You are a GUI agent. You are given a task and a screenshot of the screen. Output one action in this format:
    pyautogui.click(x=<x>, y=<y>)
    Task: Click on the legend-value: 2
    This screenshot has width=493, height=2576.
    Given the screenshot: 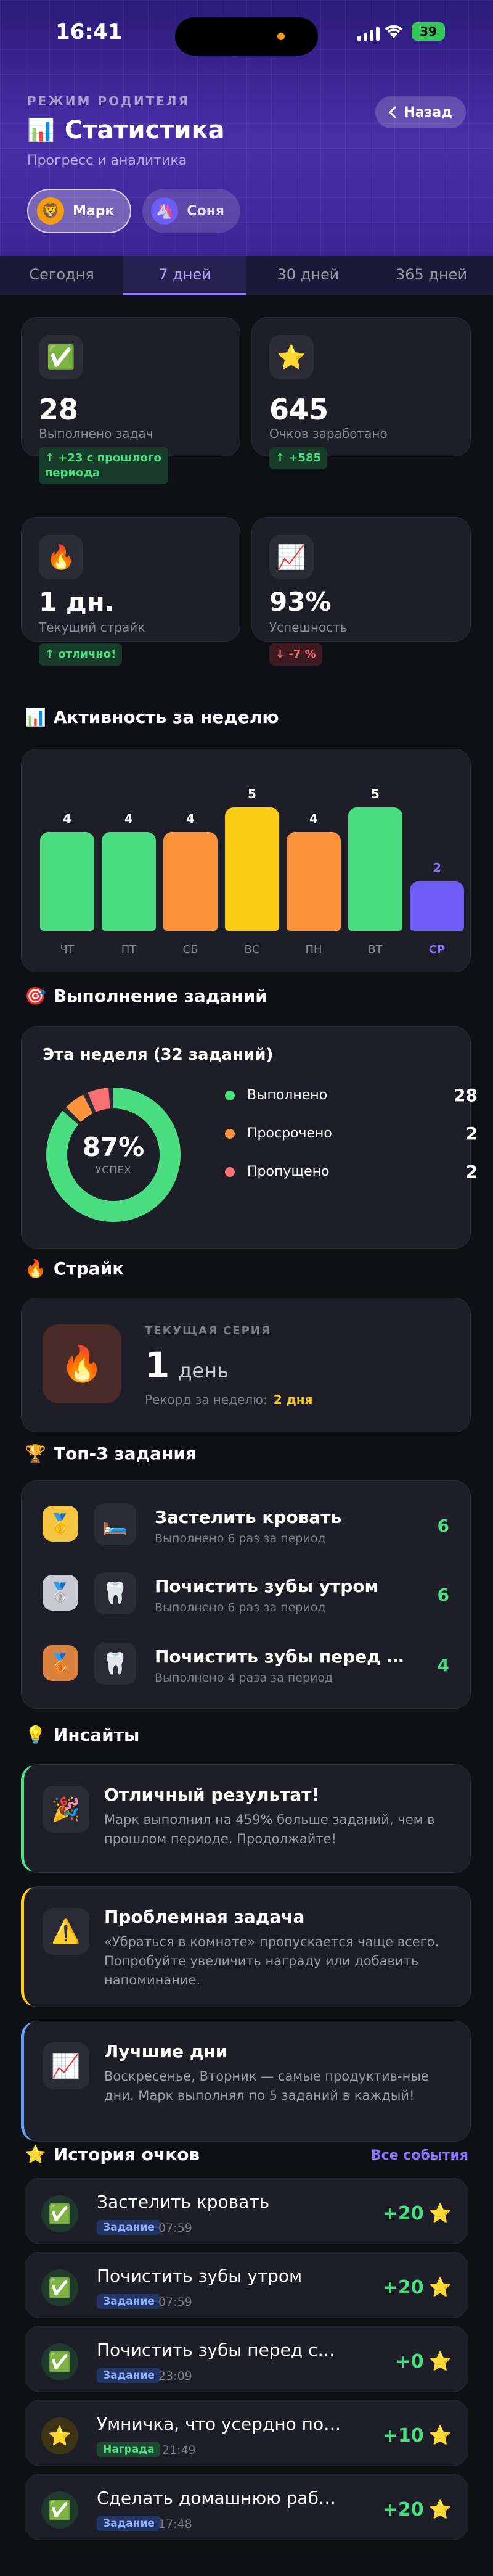 What is the action you would take?
    pyautogui.click(x=471, y=1172)
    